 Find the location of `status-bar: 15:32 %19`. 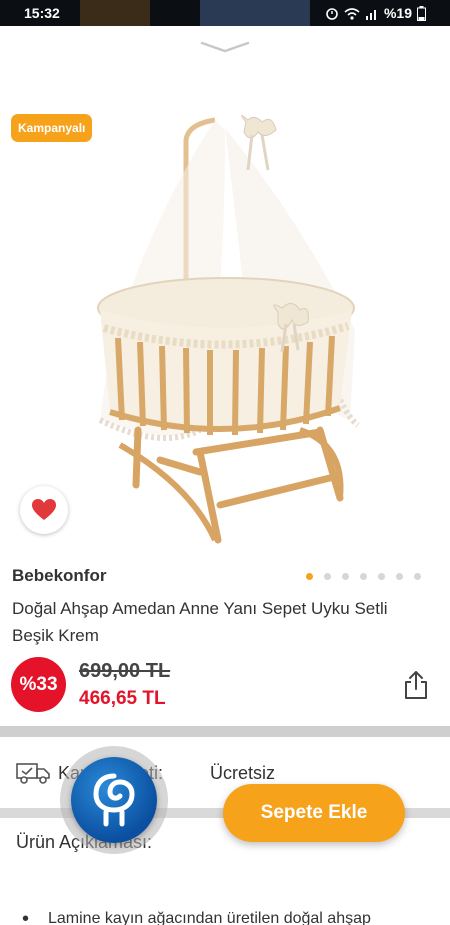

status-bar: 15:32 %19 is located at coordinates (225, 13).